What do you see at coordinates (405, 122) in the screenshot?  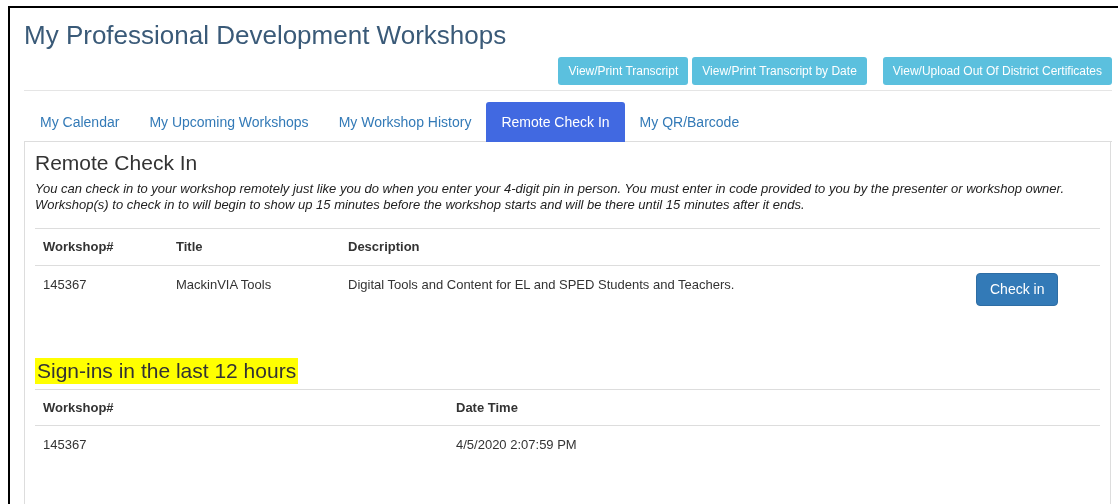 I see `tab: My Workshop History` at bounding box center [405, 122].